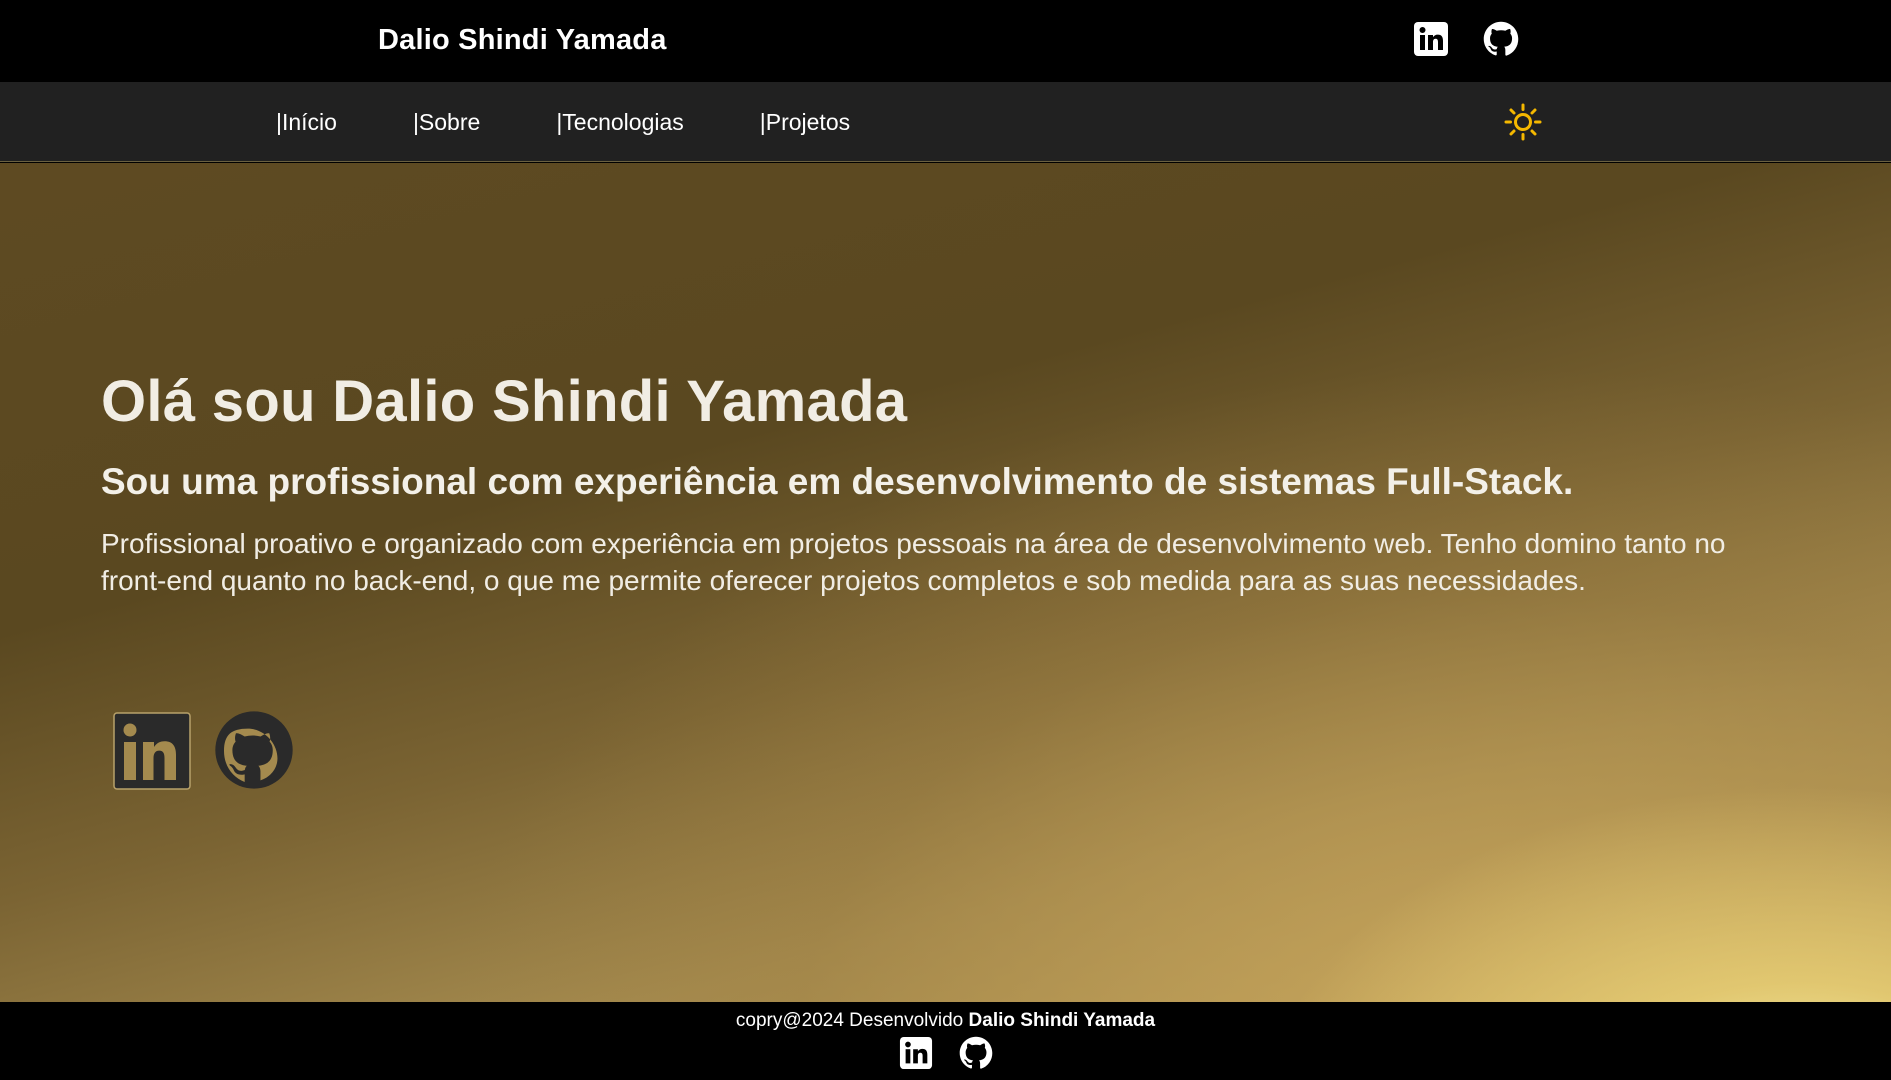 The width and height of the screenshot is (1891, 1080). Describe the element at coordinates (446, 122) in the screenshot. I see `nav-item-sobre: |Sobre` at that location.